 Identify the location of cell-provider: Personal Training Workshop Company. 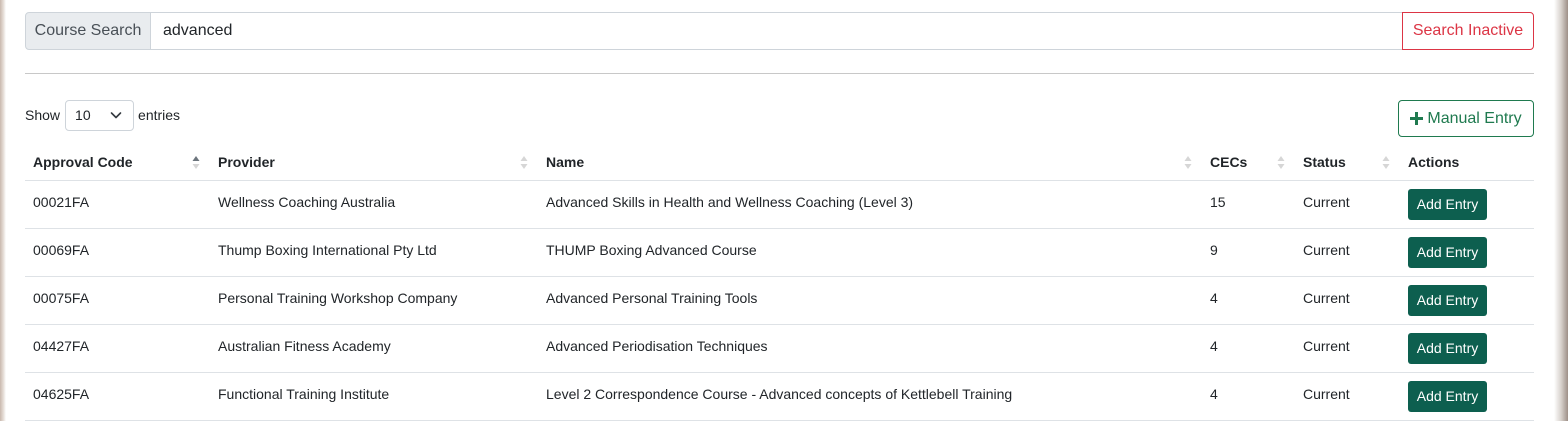
(374, 300).